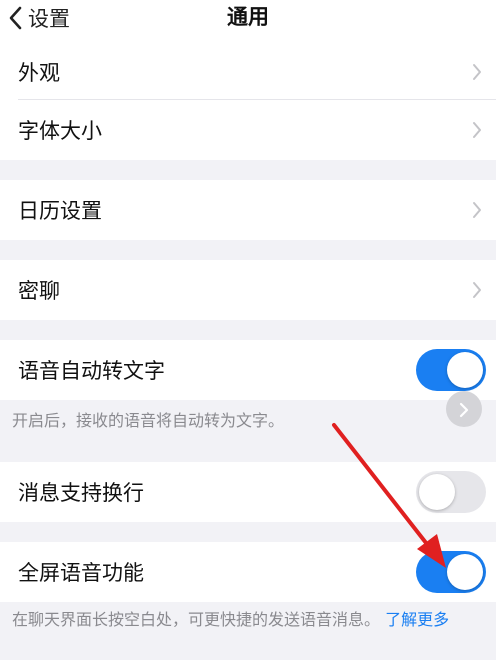 Image resolution: width=496 pixels, height=660 pixels. I want to click on row-line-break: 消息支持换行, so click(248, 492).